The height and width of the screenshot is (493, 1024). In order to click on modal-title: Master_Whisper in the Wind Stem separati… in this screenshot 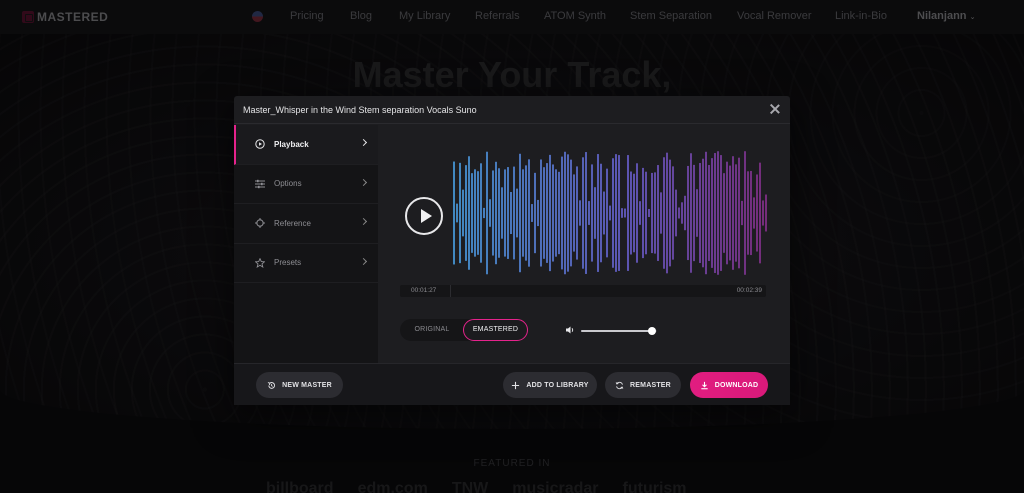, I will do `click(360, 109)`.